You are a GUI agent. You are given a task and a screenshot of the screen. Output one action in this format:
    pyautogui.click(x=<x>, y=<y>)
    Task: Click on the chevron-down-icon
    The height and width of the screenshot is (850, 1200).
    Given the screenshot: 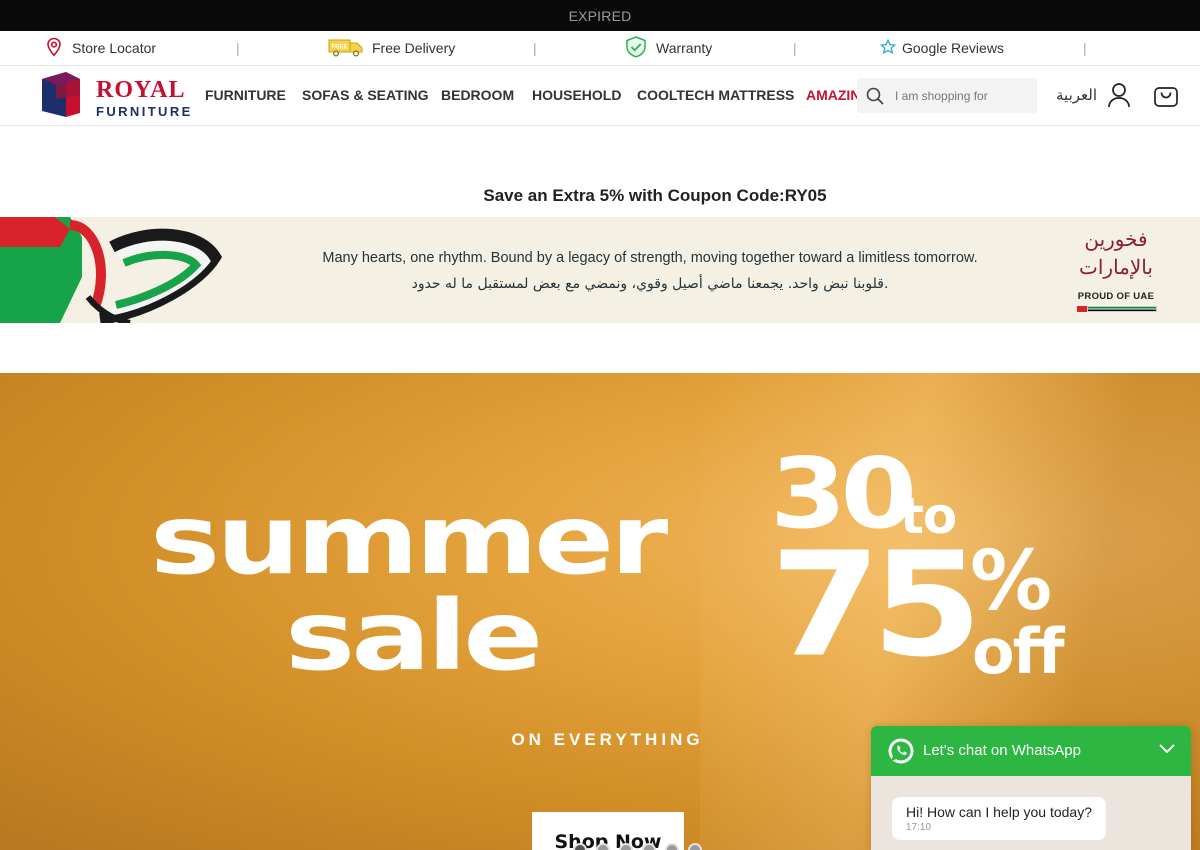 What is the action you would take?
    pyautogui.click(x=1167, y=751)
    